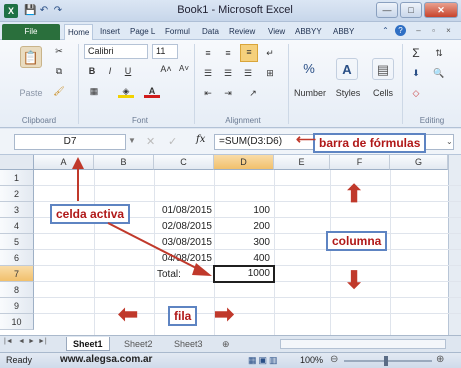  Describe the element at coordinates (188, 344) in the screenshot. I see `tab-sheet3: Sheet3` at that location.